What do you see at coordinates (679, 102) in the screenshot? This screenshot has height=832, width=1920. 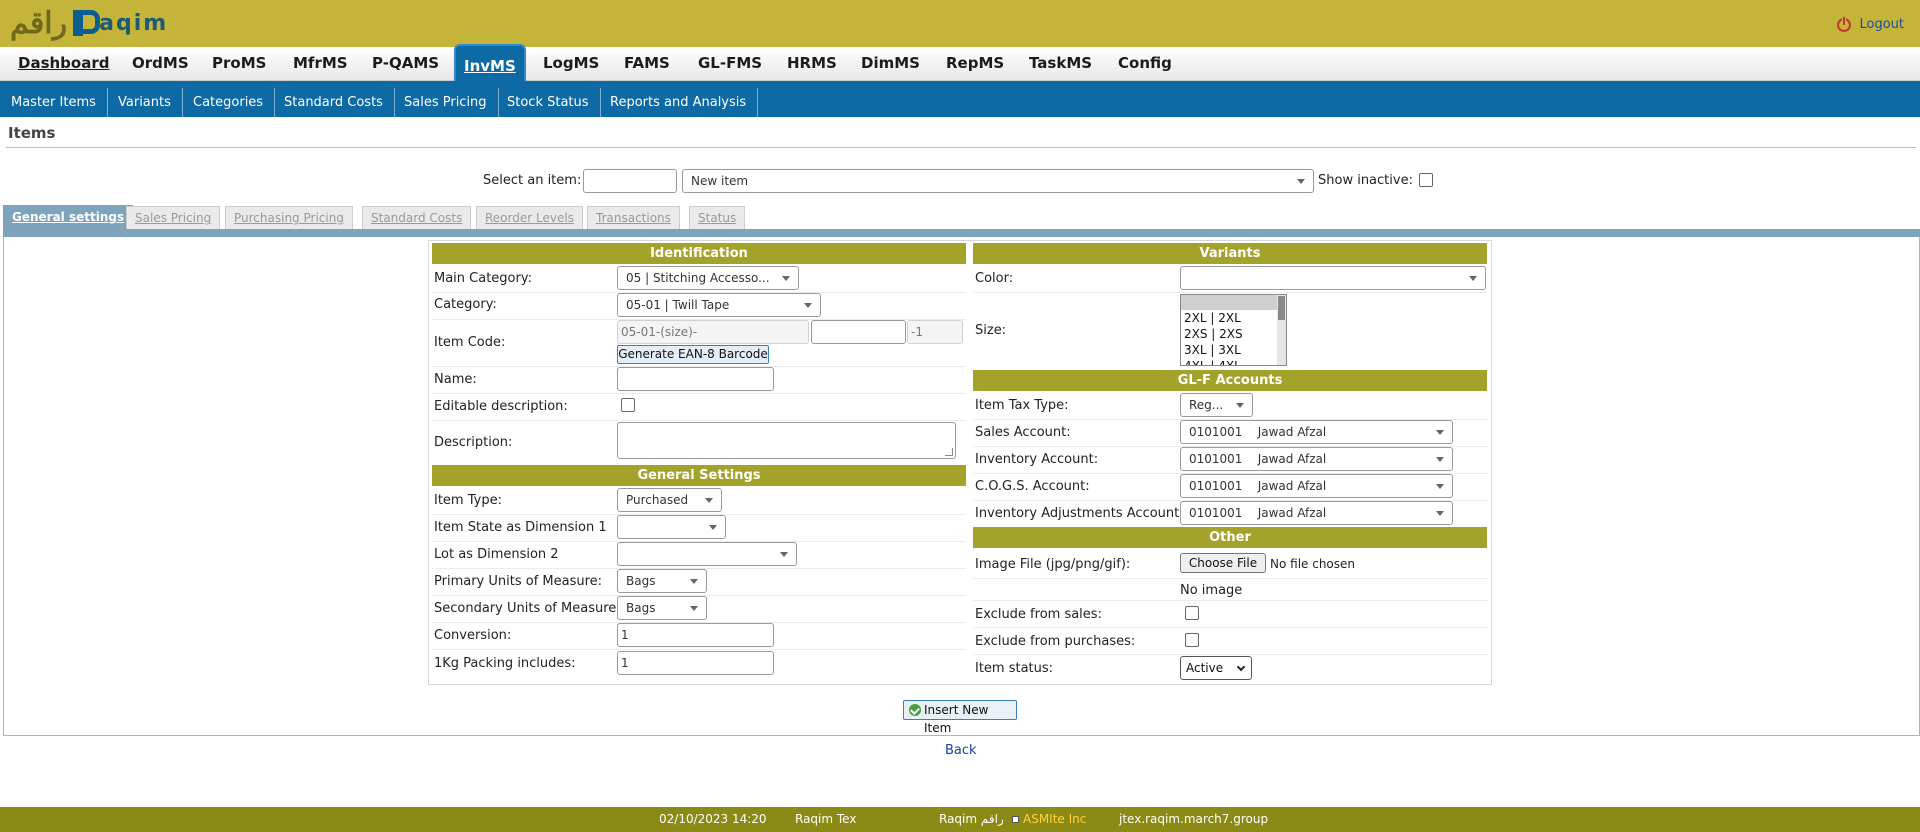 I see `subnav-reports-analysis: Reports and Analysis` at bounding box center [679, 102].